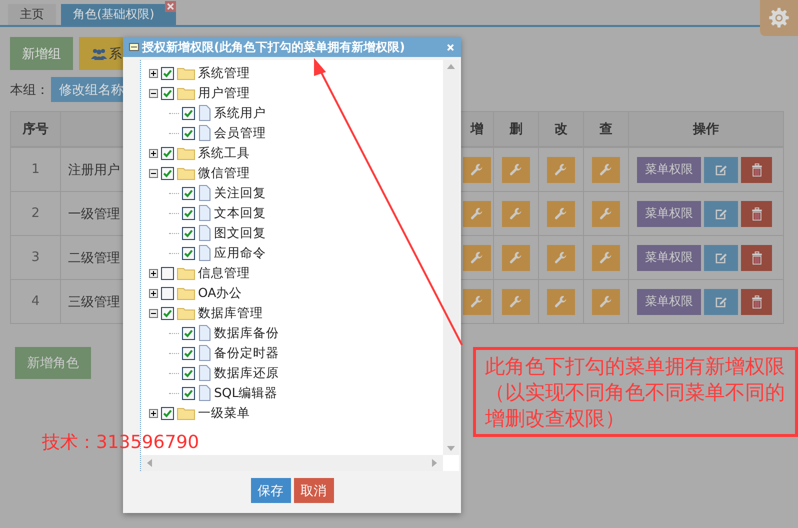 This screenshot has height=528, width=798. What do you see at coordinates (94, 214) in the screenshot?
I see `table-cell-text: 一级管理` at bounding box center [94, 214].